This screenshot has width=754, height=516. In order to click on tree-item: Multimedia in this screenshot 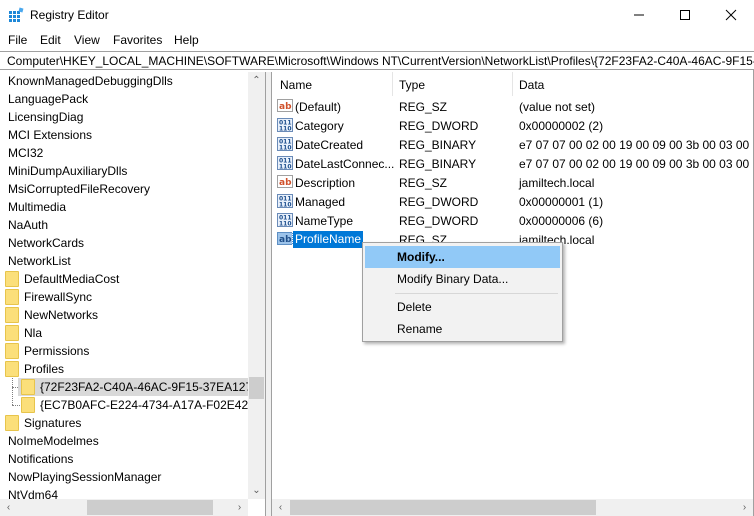, I will do `click(124, 207)`.